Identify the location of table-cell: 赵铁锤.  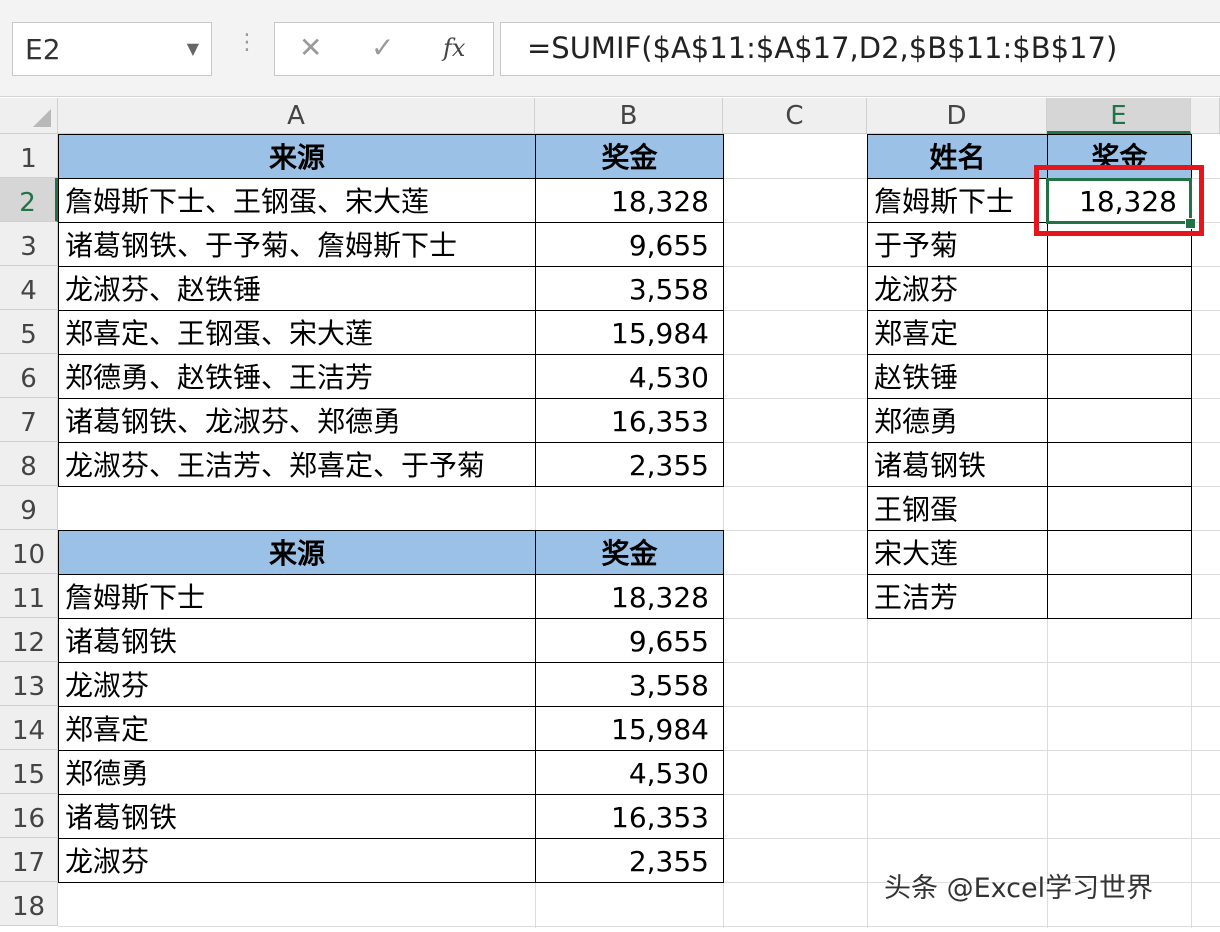
(957, 376).